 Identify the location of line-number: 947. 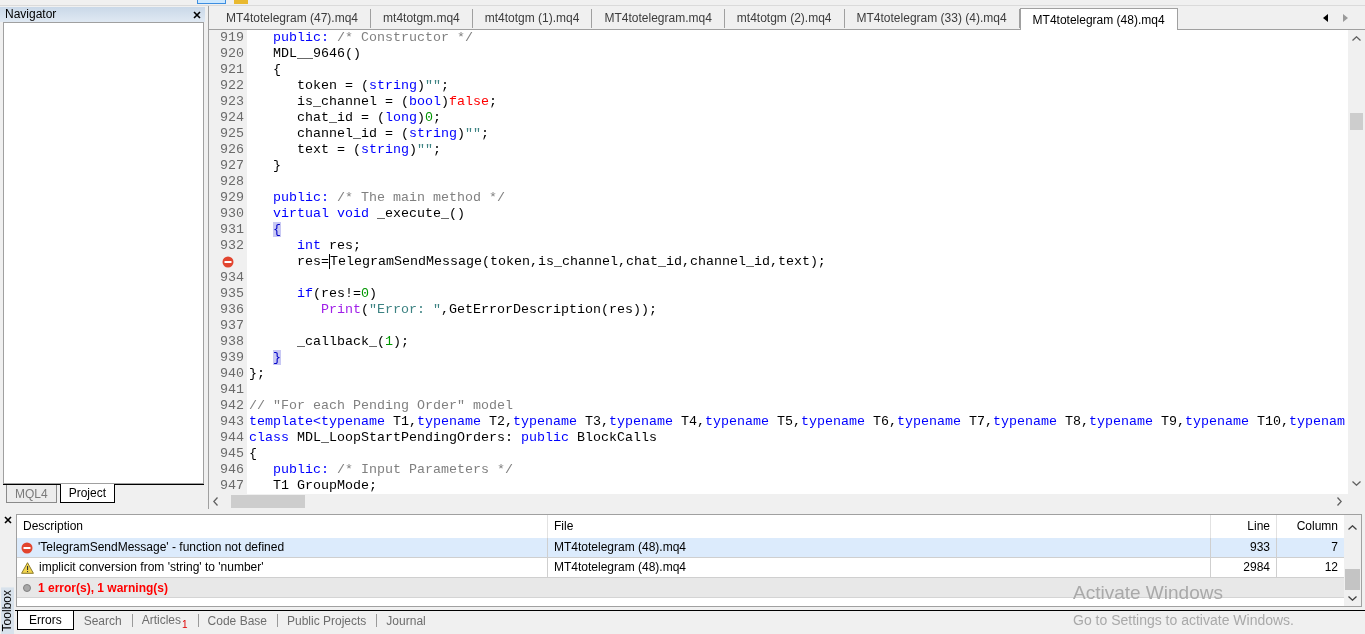
(232, 486).